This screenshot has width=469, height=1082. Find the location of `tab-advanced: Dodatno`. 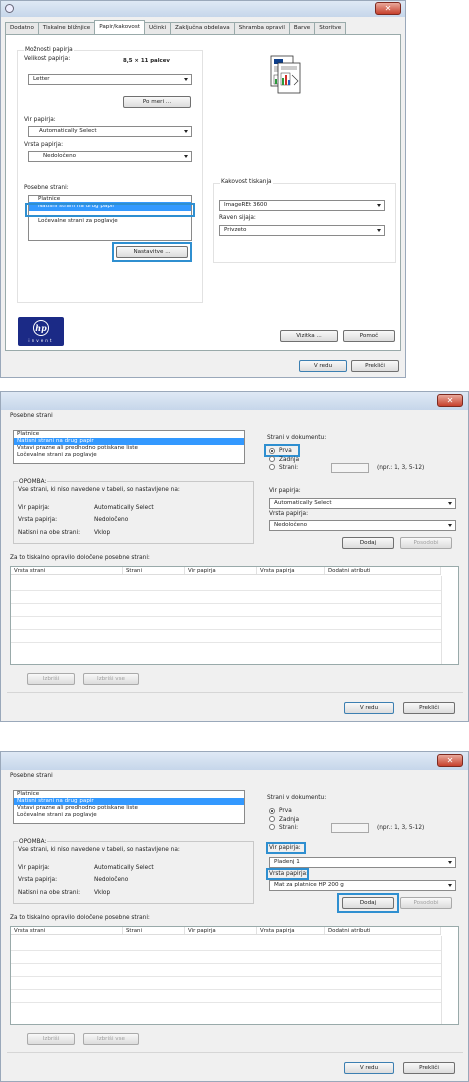

tab-advanced: Dodatno is located at coordinates (22, 28).